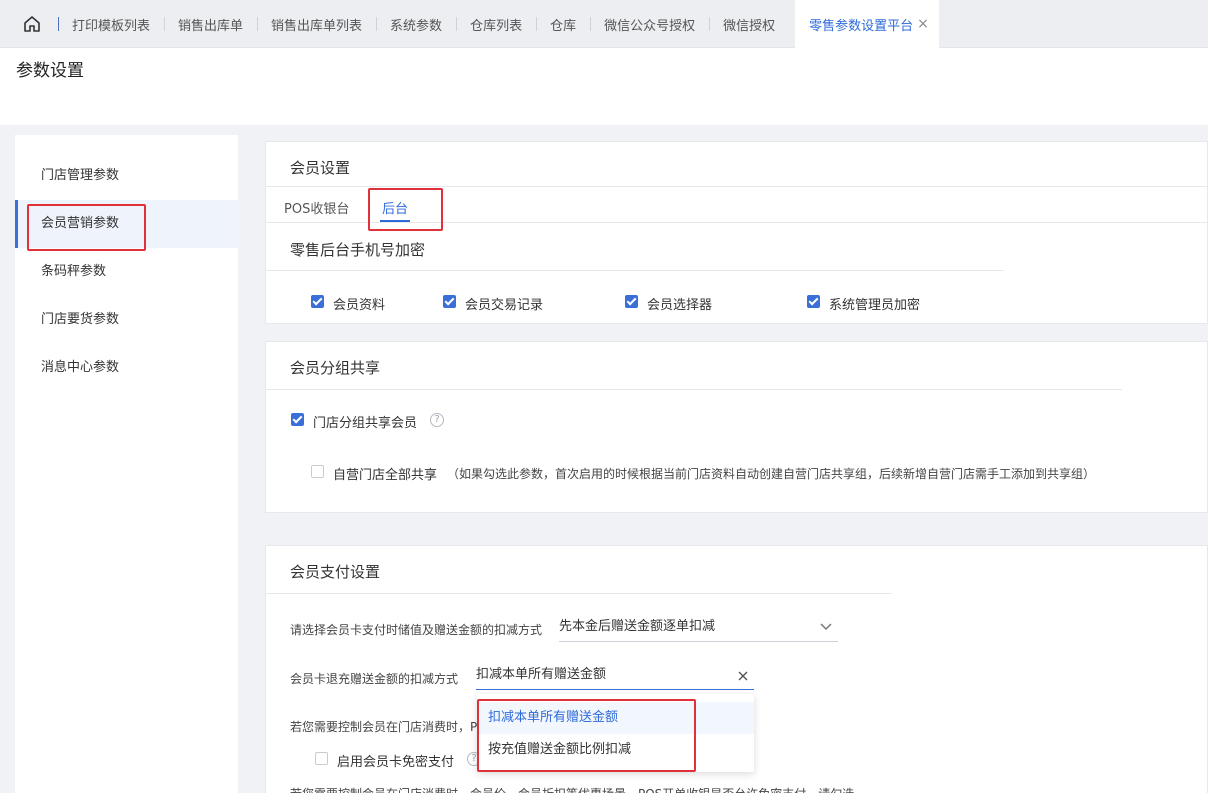 The image size is (1208, 793). What do you see at coordinates (359, 305) in the screenshot?
I see `member-profile-label: 会员资料` at bounding box center [359, 305].